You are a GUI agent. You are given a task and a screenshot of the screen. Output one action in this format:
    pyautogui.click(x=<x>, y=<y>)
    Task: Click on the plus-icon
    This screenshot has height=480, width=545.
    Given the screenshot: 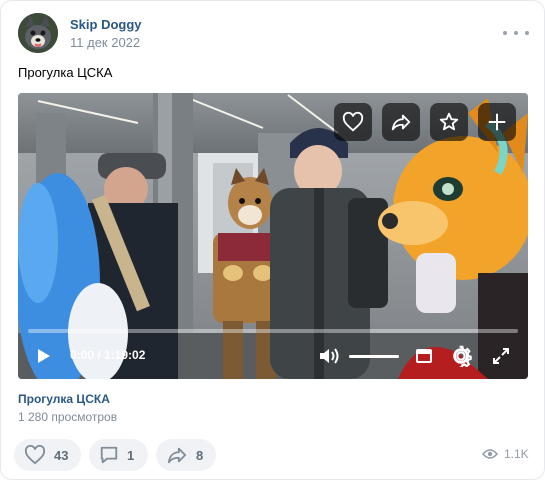 What is the action you would take?
    pyautogui.click(x=497, y=122)
    